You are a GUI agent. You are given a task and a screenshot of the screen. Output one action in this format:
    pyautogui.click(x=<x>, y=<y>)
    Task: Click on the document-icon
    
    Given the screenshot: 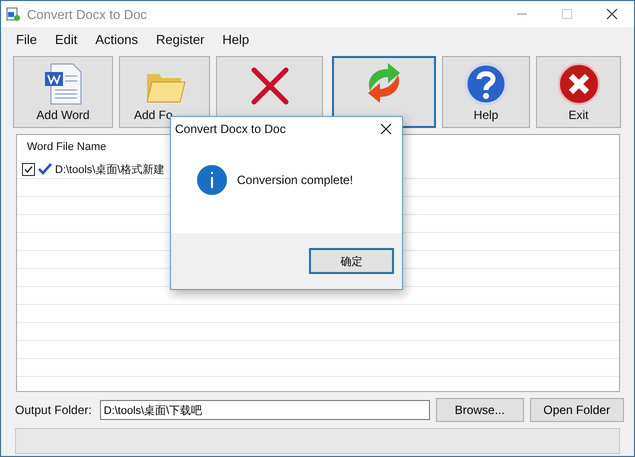 What is the action you would take?
    pyautogui.click(x=63, y=84)
    